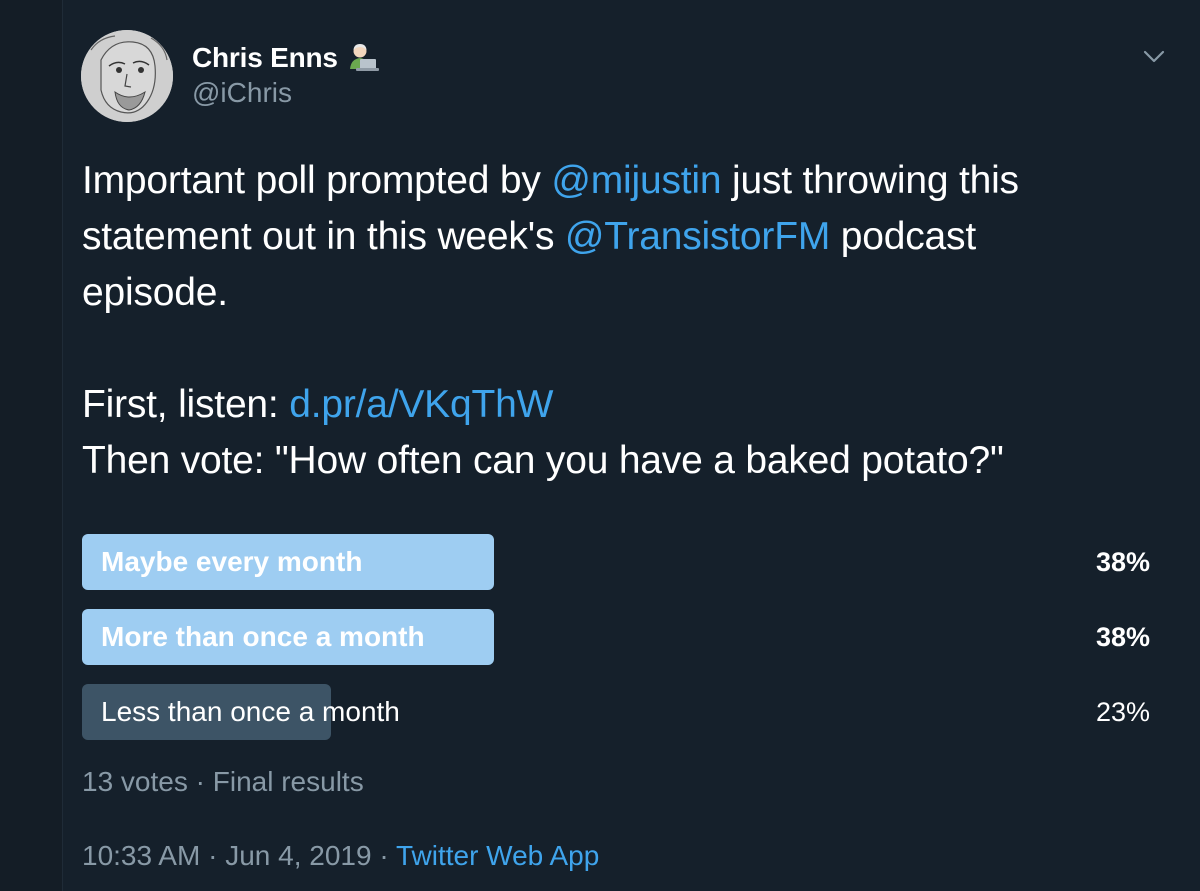  Describe the element at coordinates (265, 57) in the screenshot. I see `author-name-text: Chris Enns` at that location.